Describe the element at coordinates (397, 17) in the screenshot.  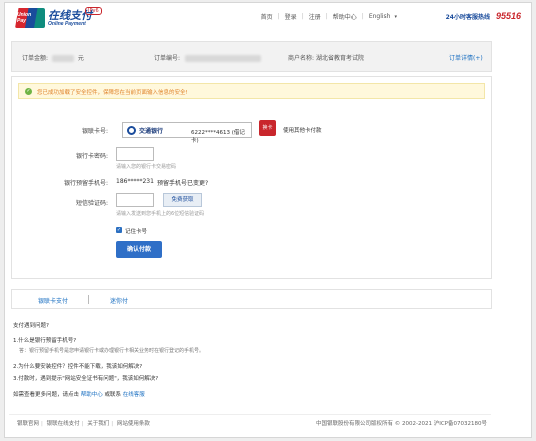
I see `chevron-down-icon: ▾` at that location.